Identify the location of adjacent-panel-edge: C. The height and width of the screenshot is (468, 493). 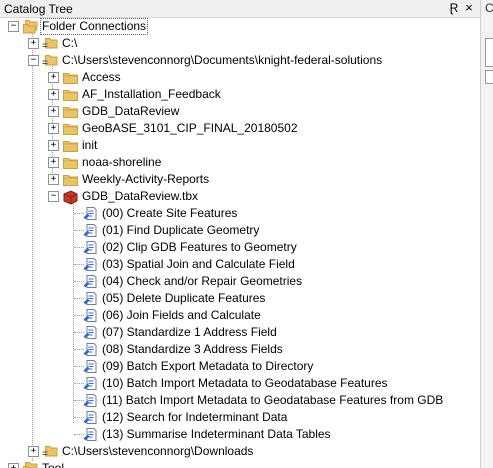
(486, 234).